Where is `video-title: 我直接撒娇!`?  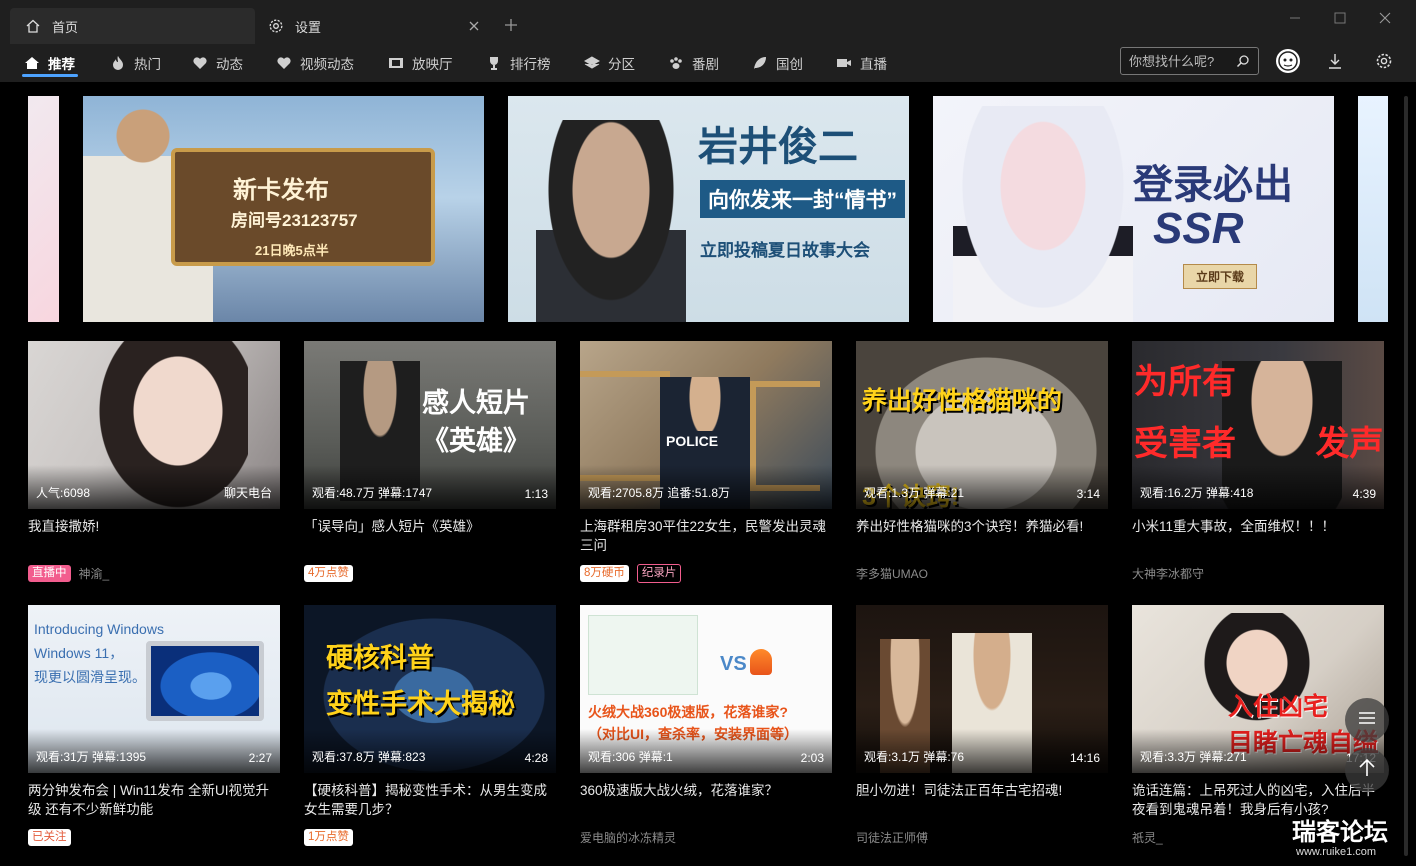
video-title: 我直接撒娇! is located at coordinates (154, 536).